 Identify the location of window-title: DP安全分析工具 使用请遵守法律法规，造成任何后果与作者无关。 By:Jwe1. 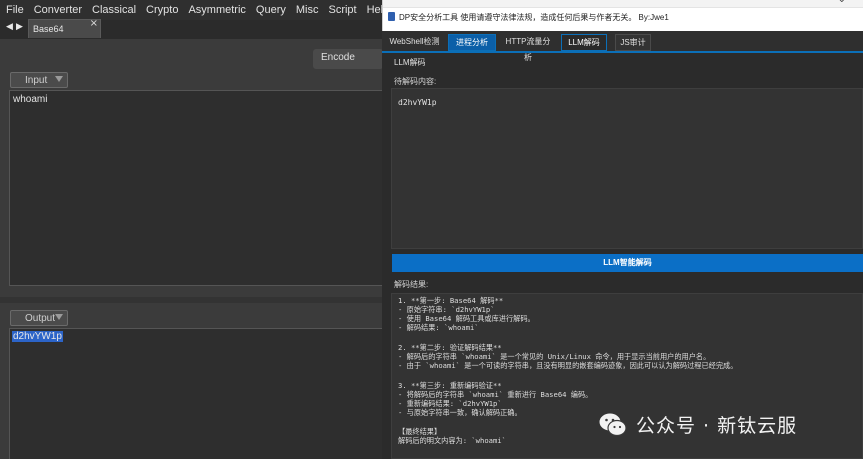
(534, 17).